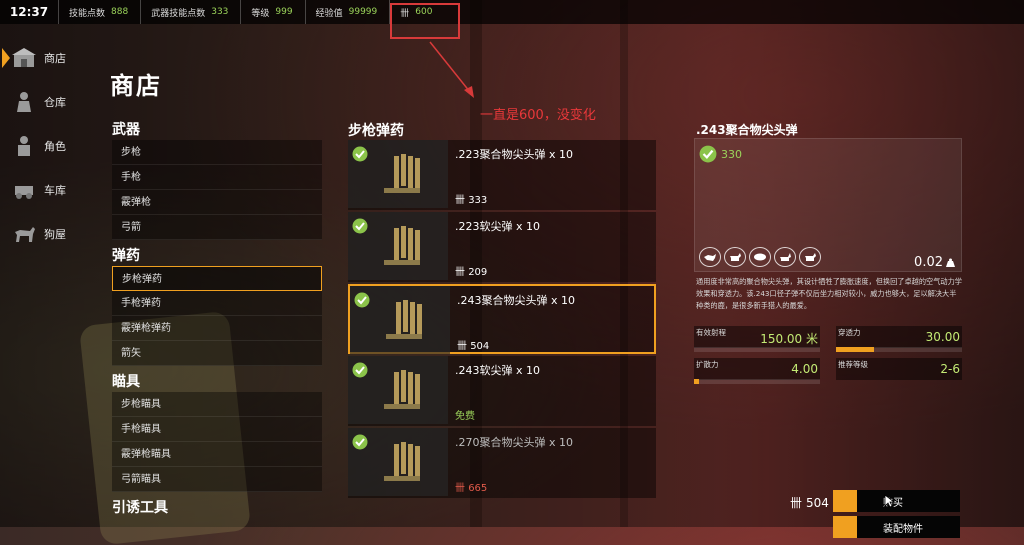 Image resolution: width=1024 pixels, height=545 pixels. Describe the element at coordinates (538, 115) in the screenshot. I see `annotation-text: 一直是600，没变化` at that location.